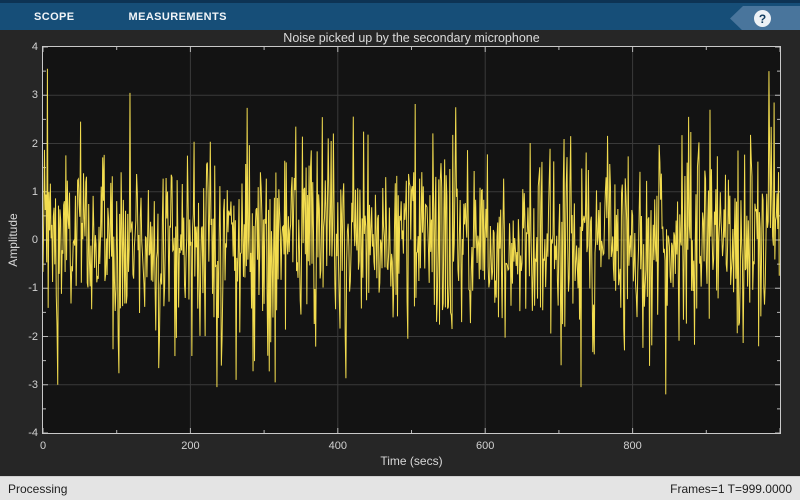 The width and height of the screenshot is (800, 500). I want to click on status-bar: Processing Frames=1 T=999.0000, so click(400, 488).